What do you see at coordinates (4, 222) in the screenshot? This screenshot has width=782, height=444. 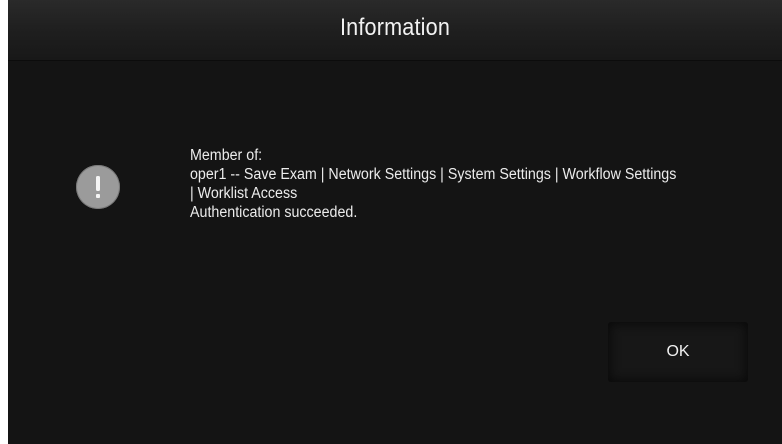 I see `screen-edge` at bounding box center [4, 222].